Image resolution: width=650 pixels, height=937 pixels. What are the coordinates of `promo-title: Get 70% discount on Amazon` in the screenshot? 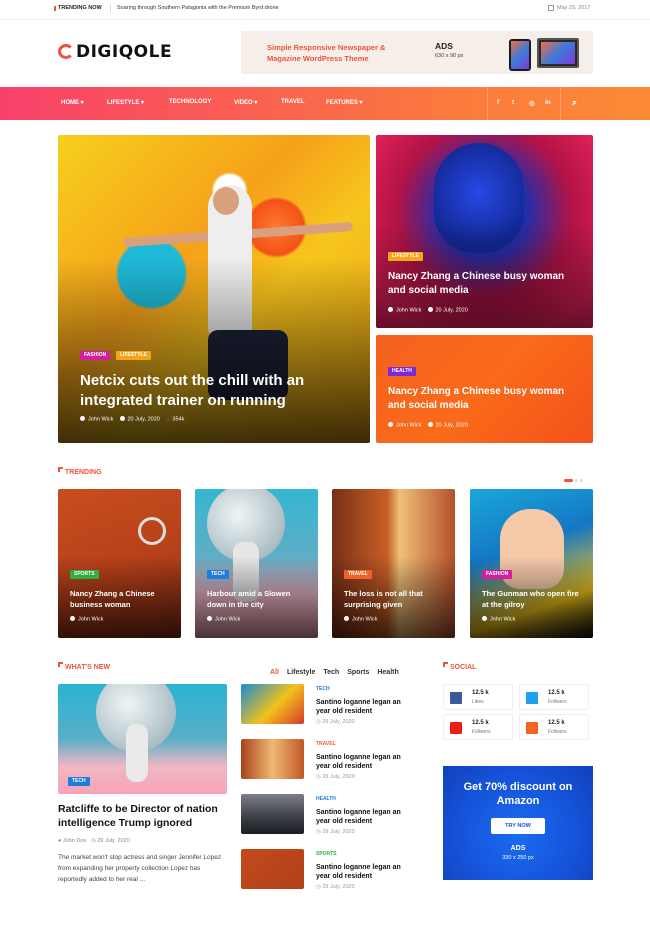 It's located at (518, 794).